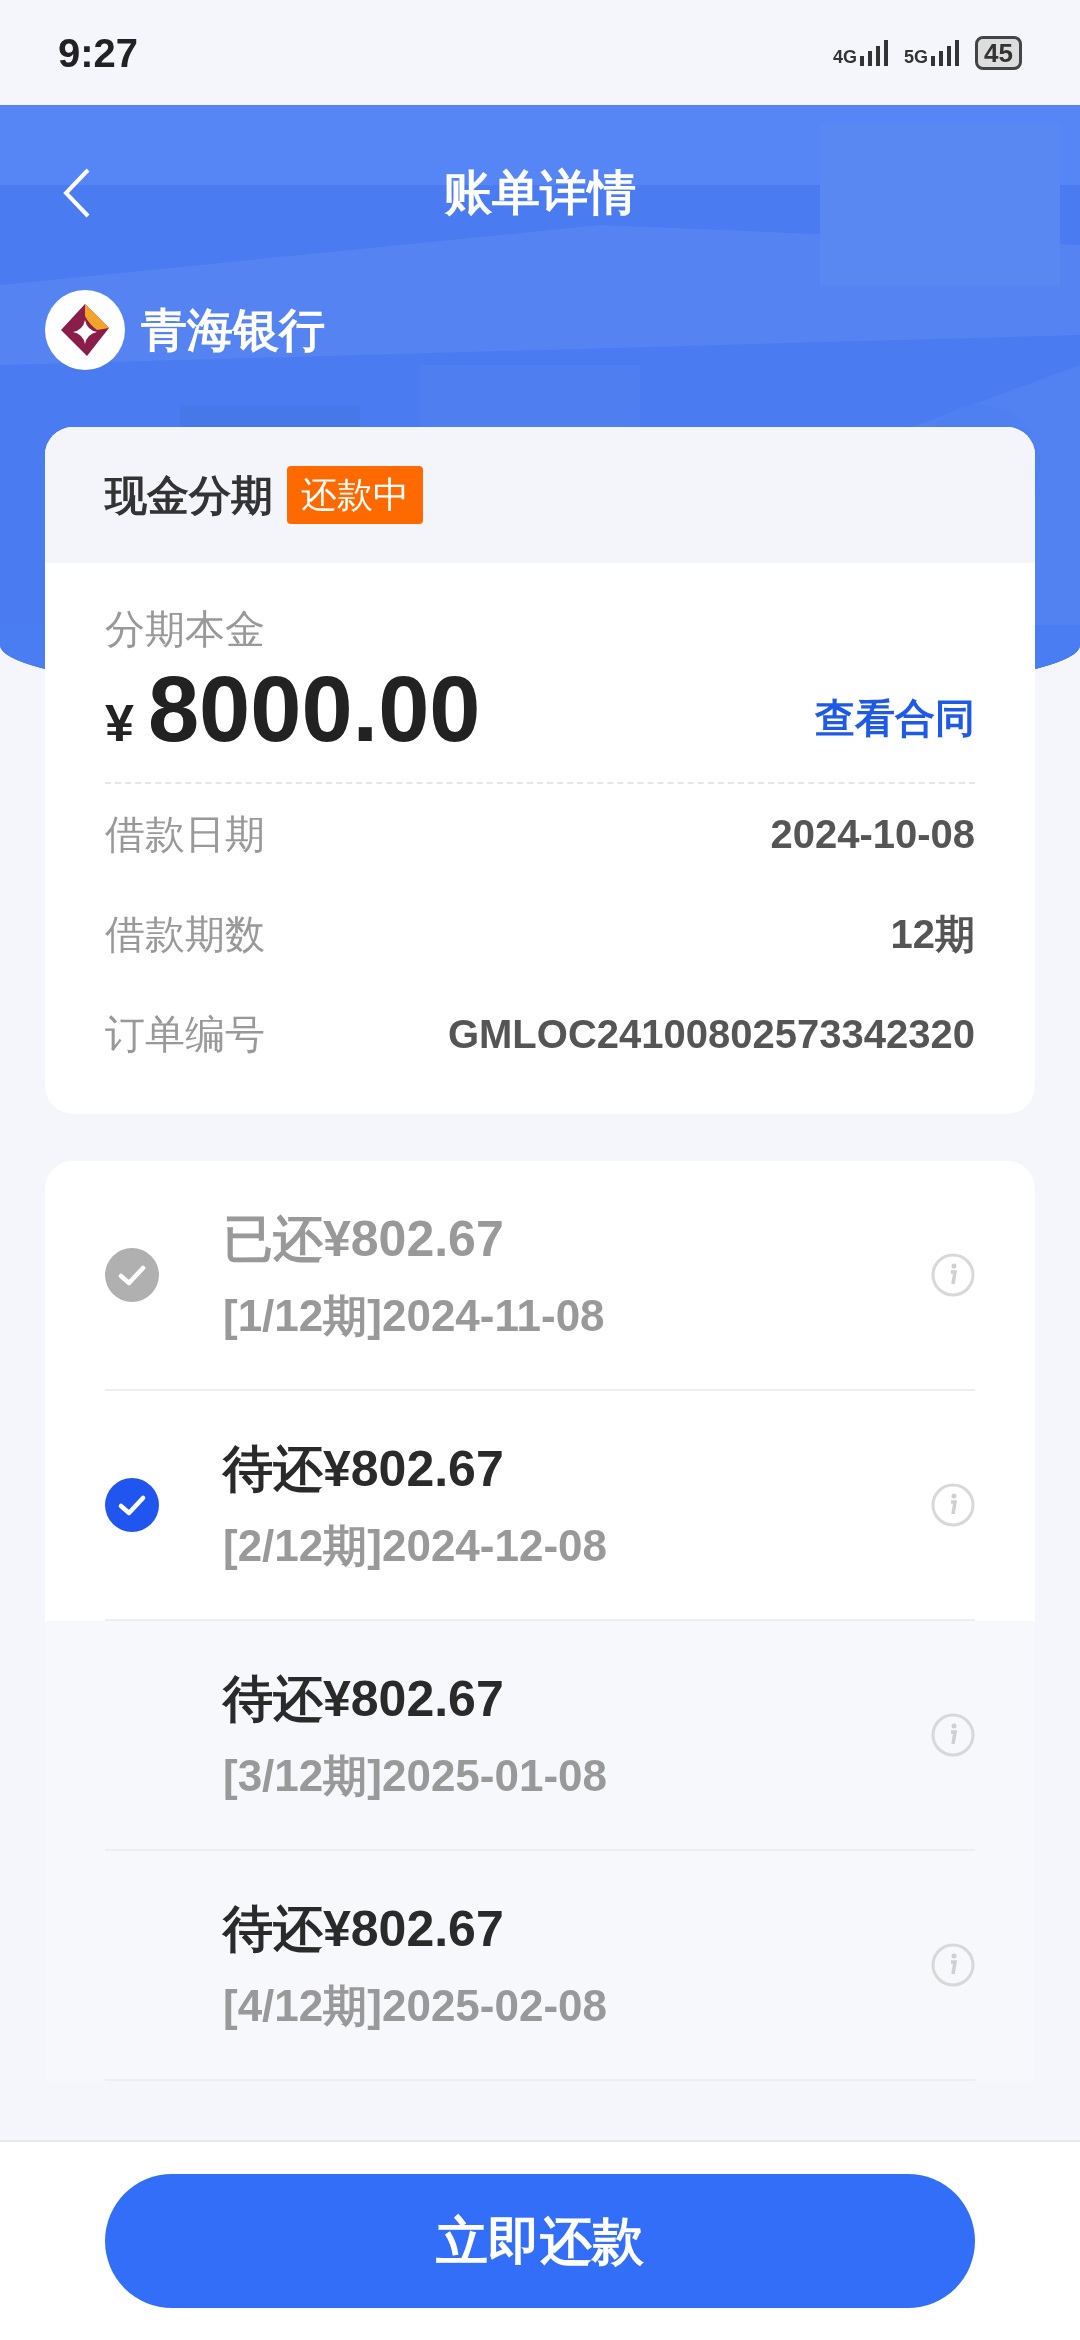 The image size is (1080, 2340). What do you see at coordinates (540, 192) in the screenshot?
I see `page-title: 账单详情` at bounding box center [540, 192].